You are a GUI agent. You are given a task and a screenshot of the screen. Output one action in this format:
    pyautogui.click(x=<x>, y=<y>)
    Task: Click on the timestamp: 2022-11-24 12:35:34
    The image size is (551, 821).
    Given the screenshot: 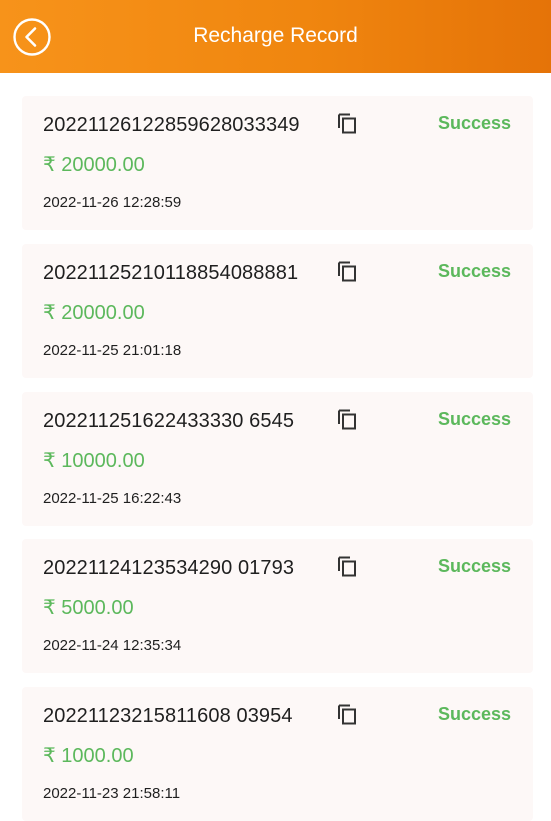 What is the action you would take?
    pyautogui.click(x=112, y=645)
    